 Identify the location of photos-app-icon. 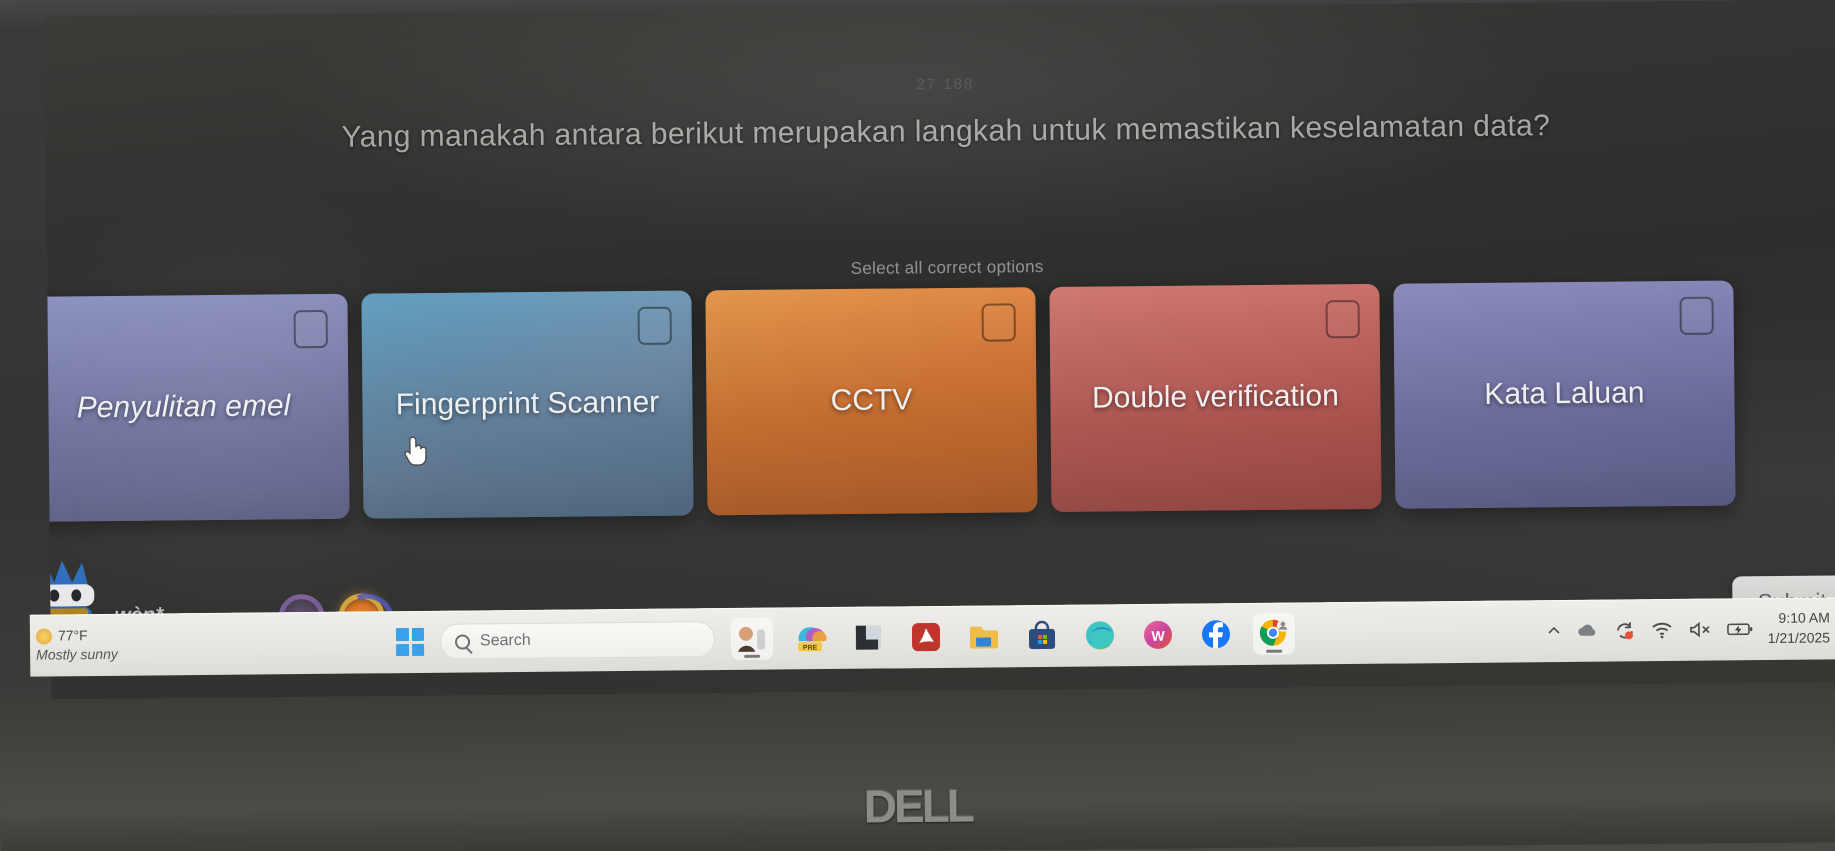
(752, 639).